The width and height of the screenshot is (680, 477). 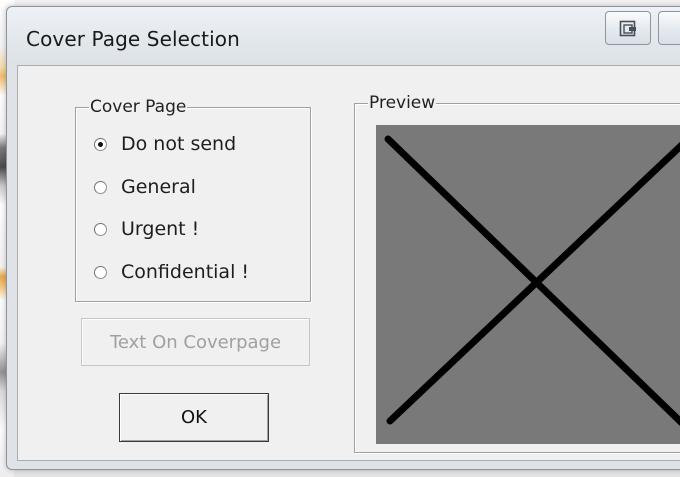 What do you see at coordinates (138, 107) in the screenshot?
I see `cover-page-legend: Cover Page` at bounding box center [138, 107].